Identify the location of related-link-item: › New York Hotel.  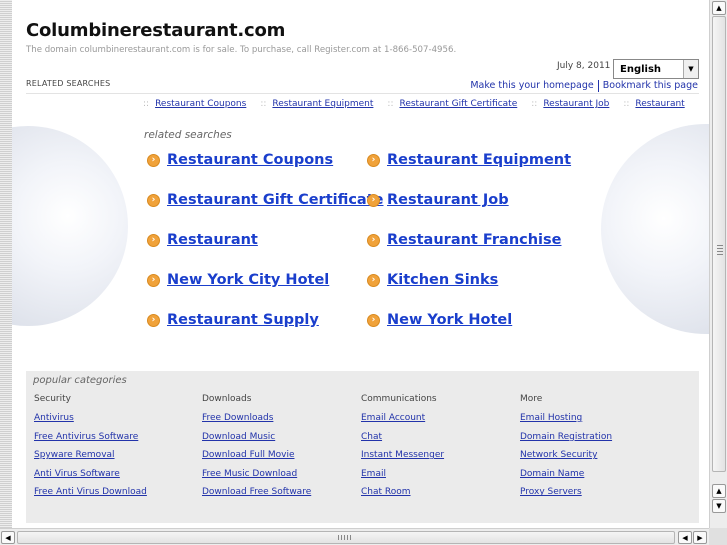
(439, 320).